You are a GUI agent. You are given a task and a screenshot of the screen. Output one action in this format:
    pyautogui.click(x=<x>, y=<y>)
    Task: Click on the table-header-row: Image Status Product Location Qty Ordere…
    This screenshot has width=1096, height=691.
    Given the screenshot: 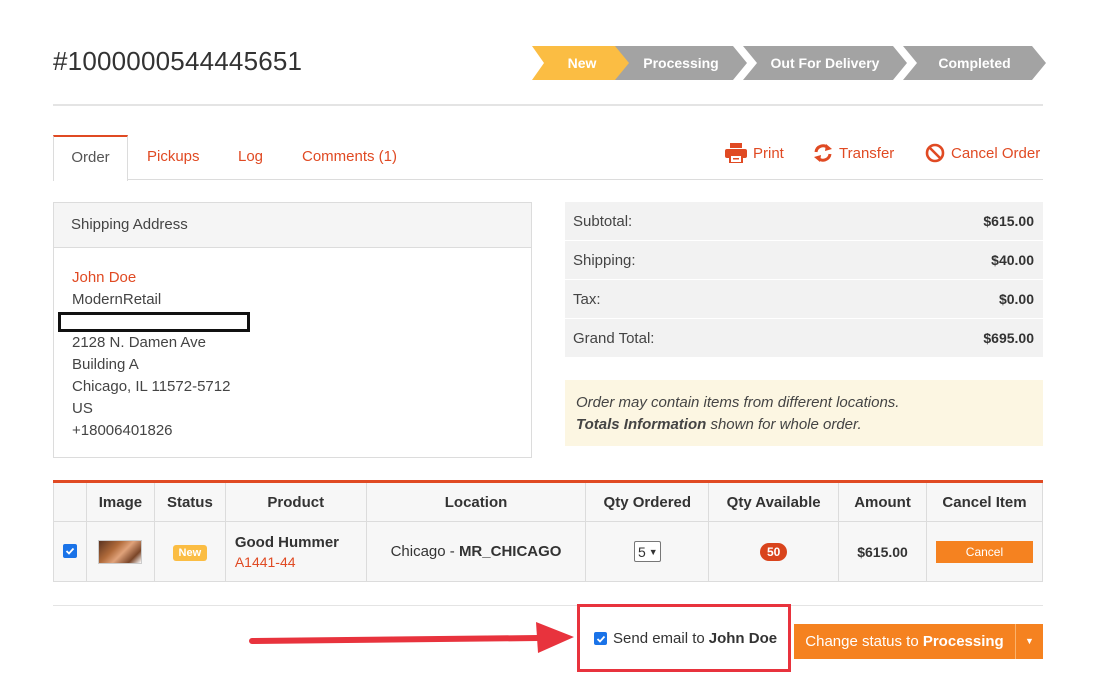 What is the action you would take?
    pyautogui.click(x=548, y=501)
    